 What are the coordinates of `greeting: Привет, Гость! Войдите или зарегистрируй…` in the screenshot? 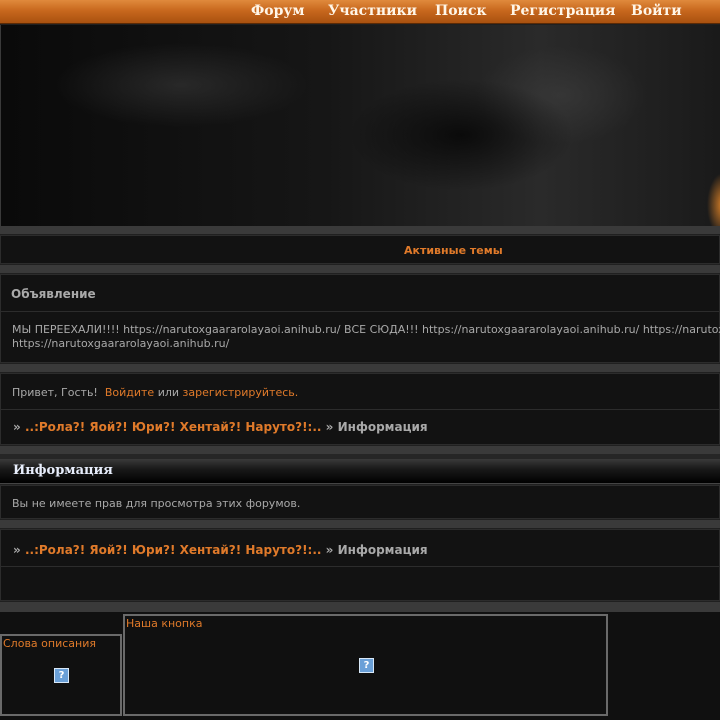 It's located at (155, 392).